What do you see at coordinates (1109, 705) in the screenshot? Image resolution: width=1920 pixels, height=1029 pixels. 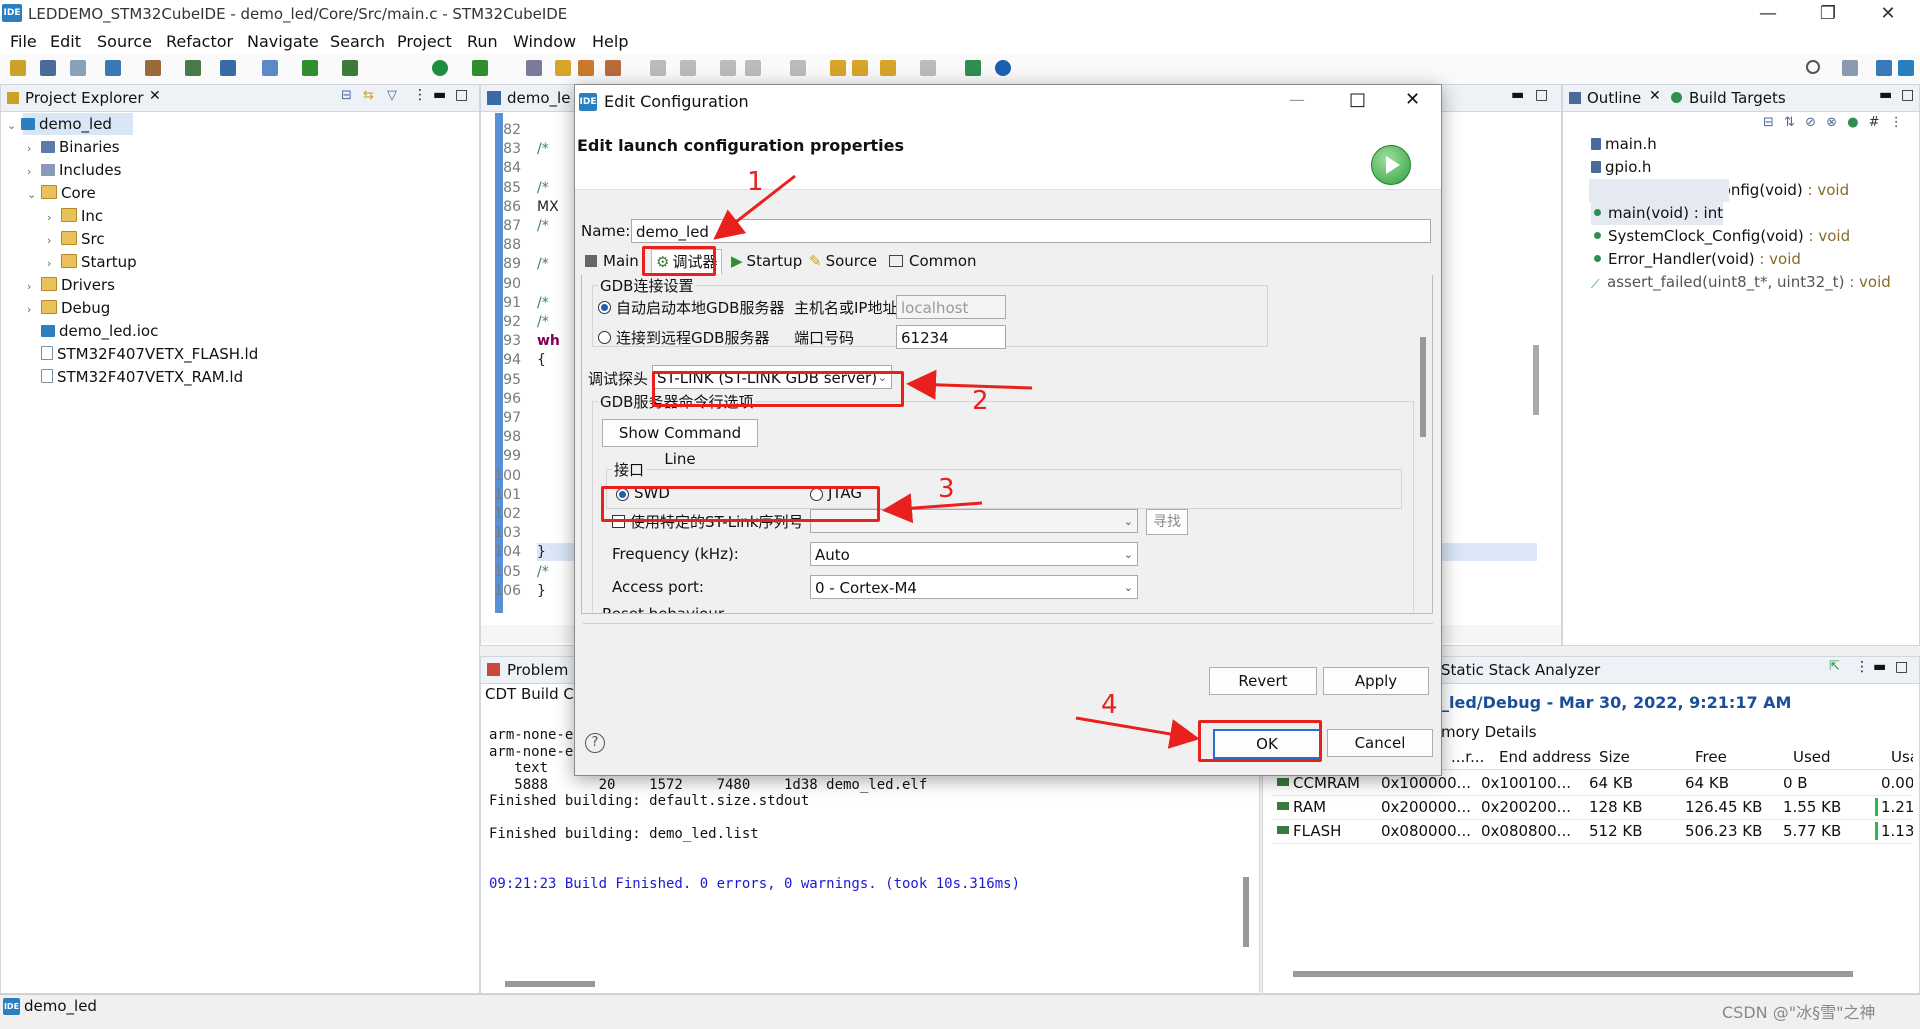 I see `annotation-number-4: 4` at bounding box center [1109, 705].